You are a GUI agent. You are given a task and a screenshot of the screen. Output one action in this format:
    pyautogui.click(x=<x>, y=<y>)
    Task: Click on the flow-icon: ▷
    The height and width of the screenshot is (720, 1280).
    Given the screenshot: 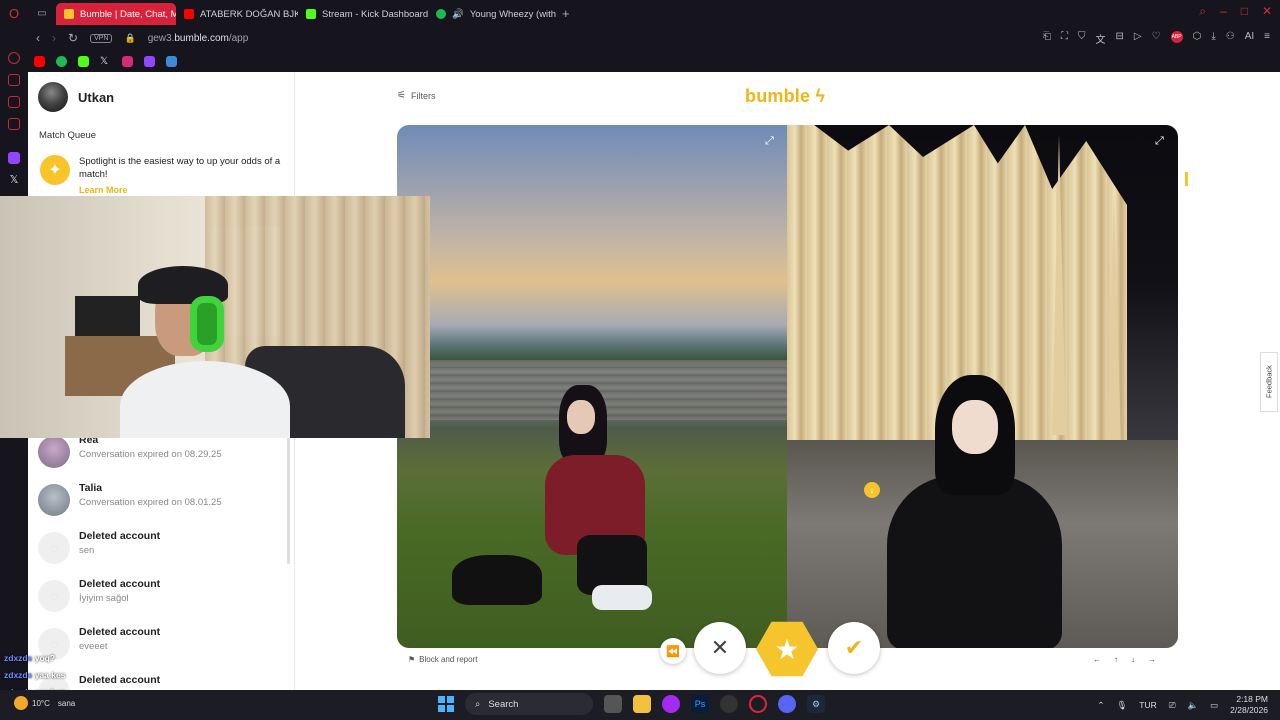 What is the action you would take?
    pyautogui.click(x=1138, y=38)
    